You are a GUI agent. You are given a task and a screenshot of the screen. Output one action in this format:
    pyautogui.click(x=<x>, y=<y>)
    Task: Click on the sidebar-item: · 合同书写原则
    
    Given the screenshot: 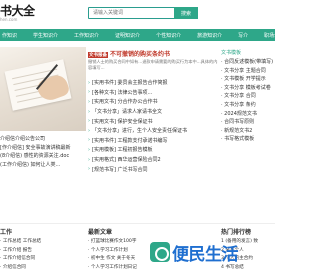 What is the action you would take?
    pyautogui.click(x=248, y=122)
    